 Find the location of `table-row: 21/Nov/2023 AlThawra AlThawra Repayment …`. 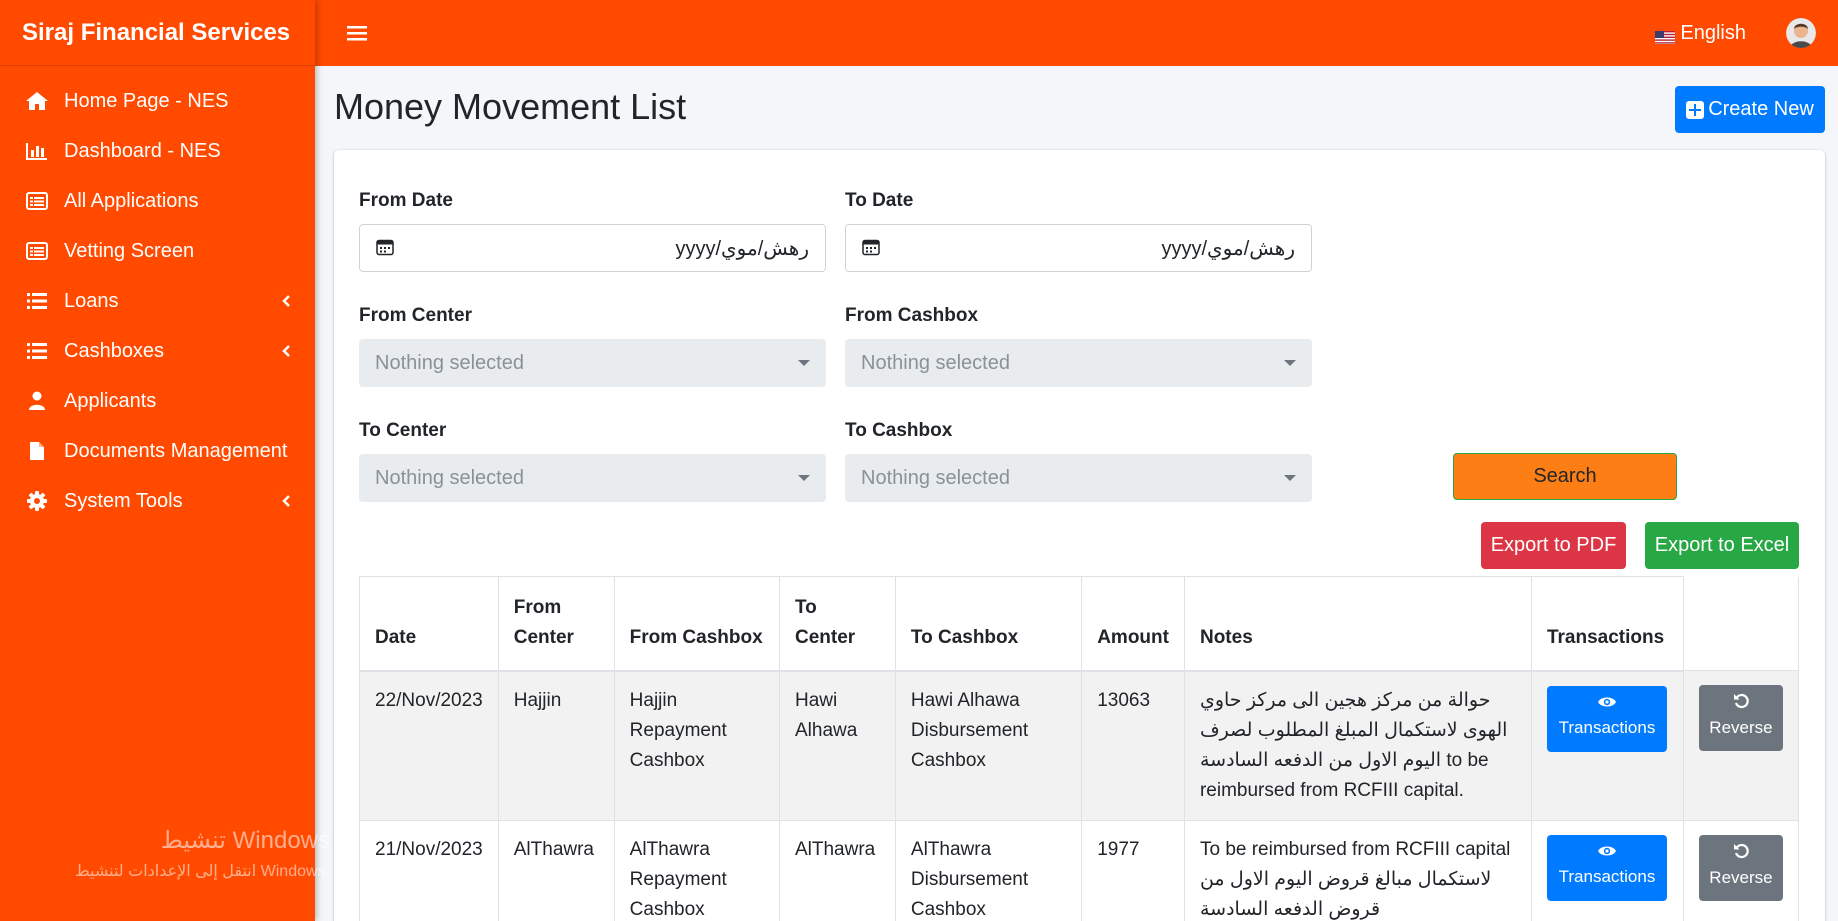

table-row: 21/Nov/2023 AlThawra AlThawra Repayment … is located at coordinates (1079, 870).